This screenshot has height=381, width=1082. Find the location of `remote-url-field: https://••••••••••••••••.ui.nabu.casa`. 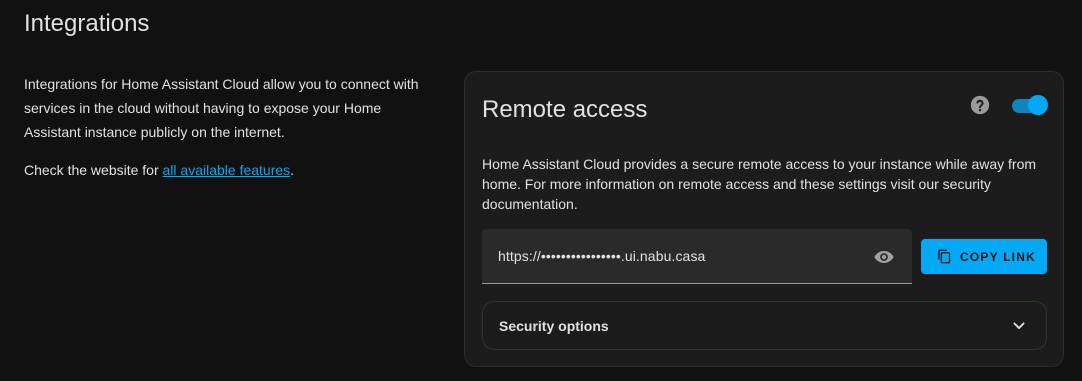

remote-url-field: https://••••••••••••••••.ui.nabu.casa is located at coordinates (697, 256).